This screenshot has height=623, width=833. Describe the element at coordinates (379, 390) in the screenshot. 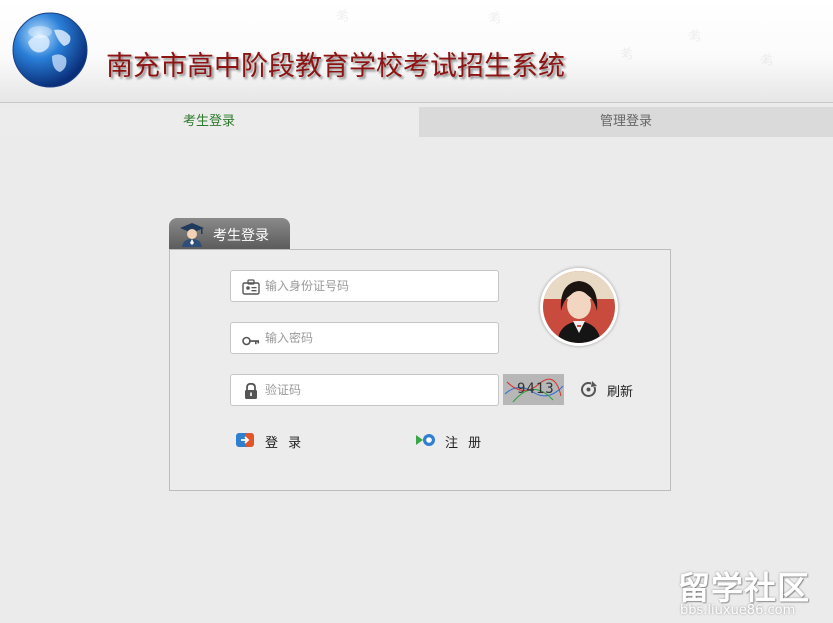

I see `captcha-input` at that location.